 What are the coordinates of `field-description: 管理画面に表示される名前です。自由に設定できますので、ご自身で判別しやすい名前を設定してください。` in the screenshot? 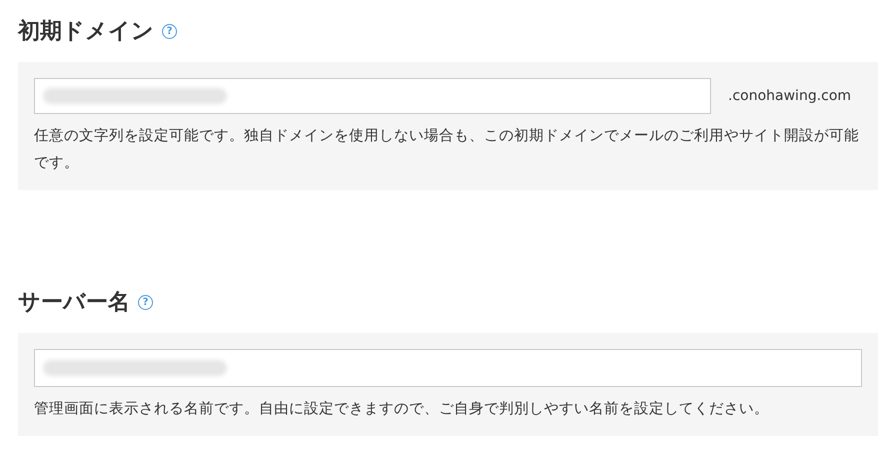 It's located at (402, 409).